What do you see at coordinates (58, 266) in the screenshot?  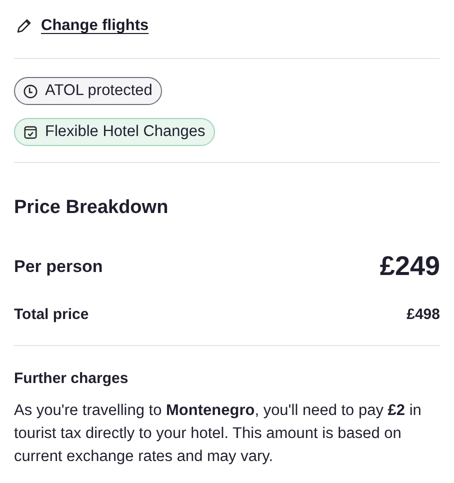 I see `price-label: Per person` at bounding box center [58, 266].